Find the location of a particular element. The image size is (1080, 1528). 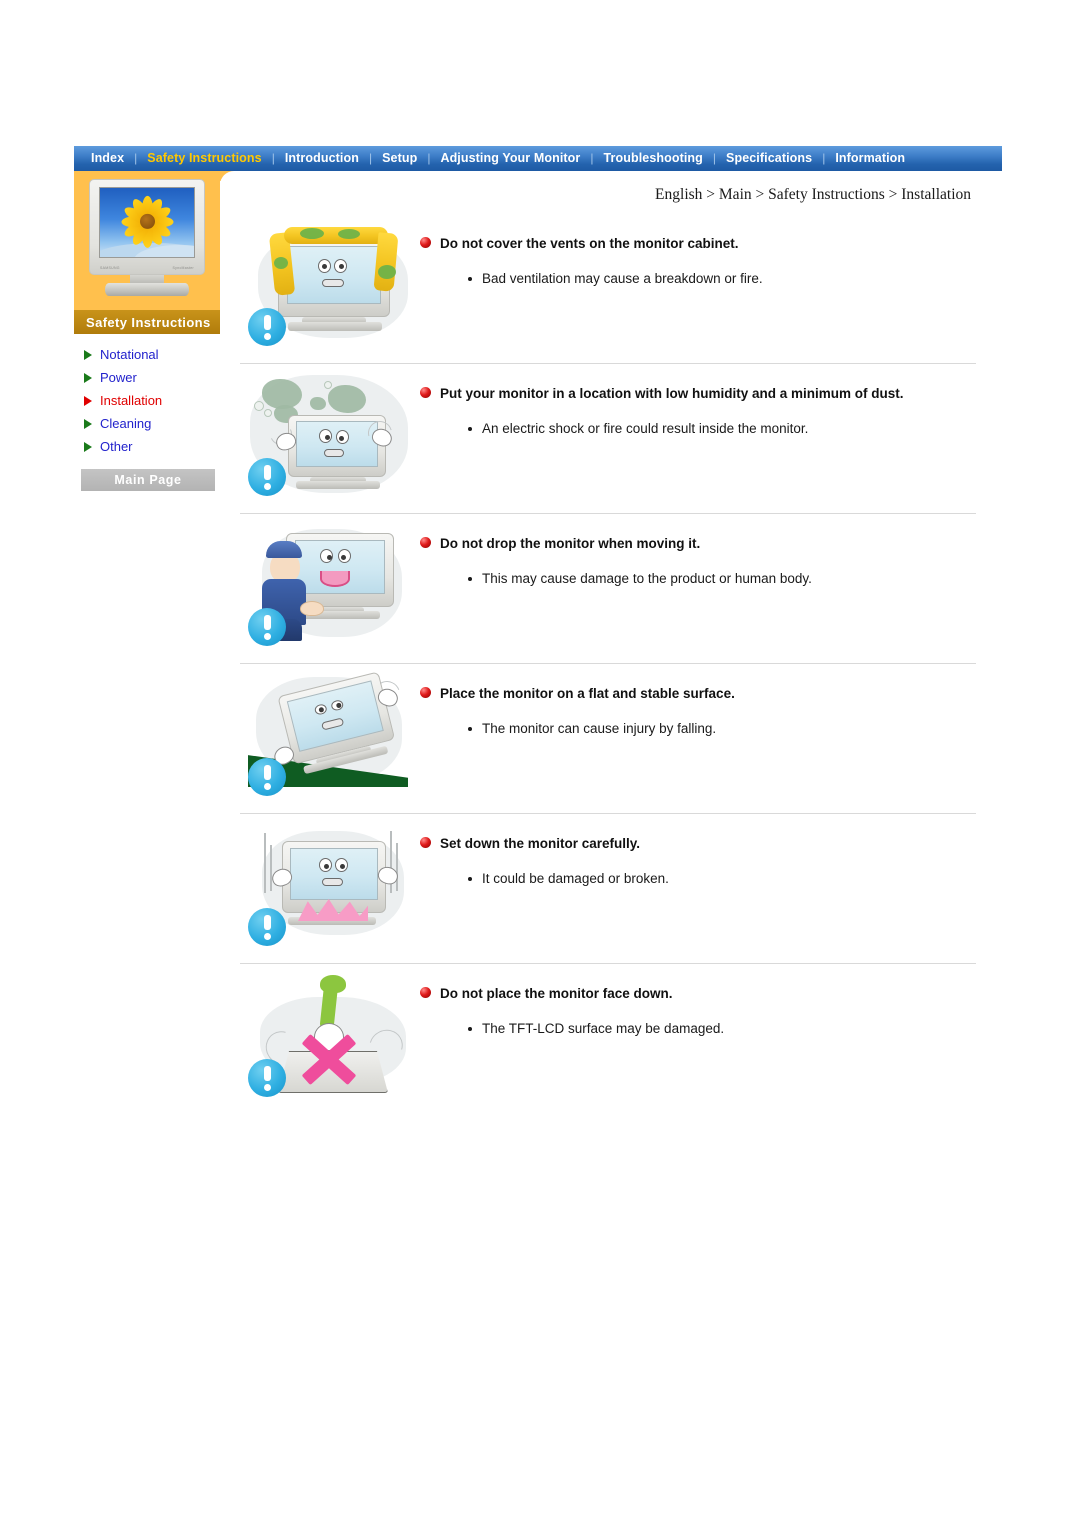

sidebar-item-other: Other is located at coordinates (147, 446).